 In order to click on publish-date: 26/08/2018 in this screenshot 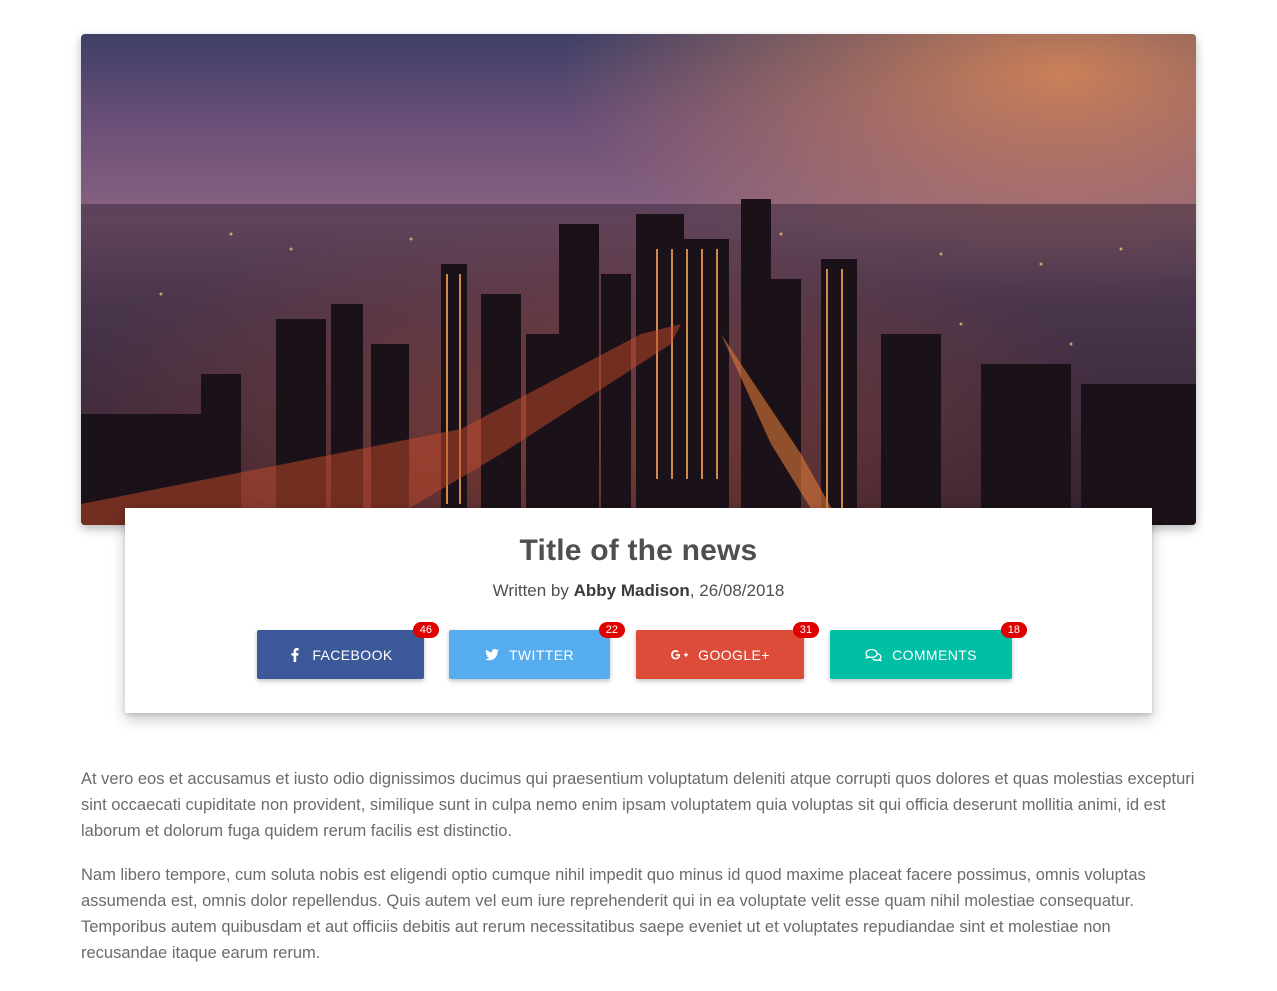, I will do `click(742, 590)`.